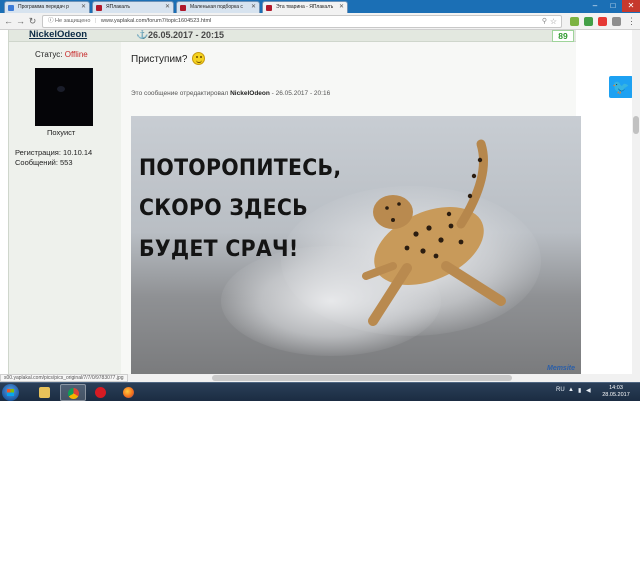 The height and width of the screenshot is (587, 640). I want to click on post-date: 26.05.2017 - 20:15, so click(186, 35).